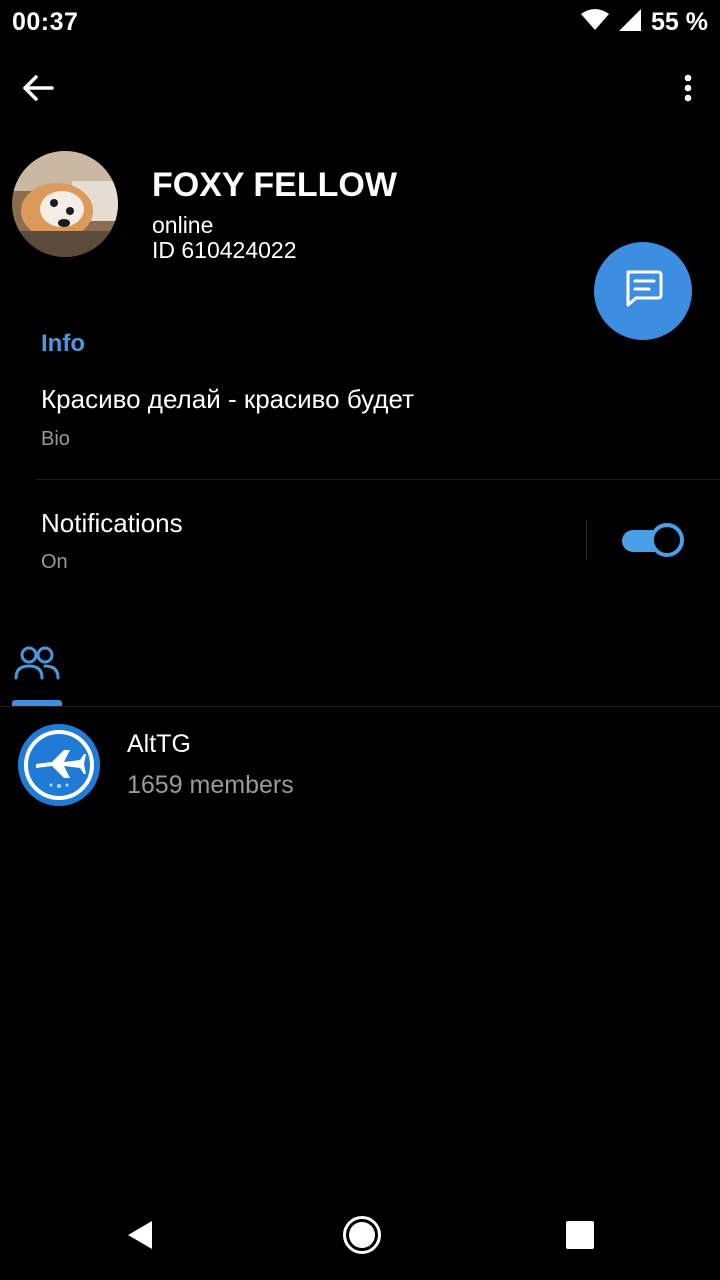  I want to click on group-name: AltTG, so click(159, 744).